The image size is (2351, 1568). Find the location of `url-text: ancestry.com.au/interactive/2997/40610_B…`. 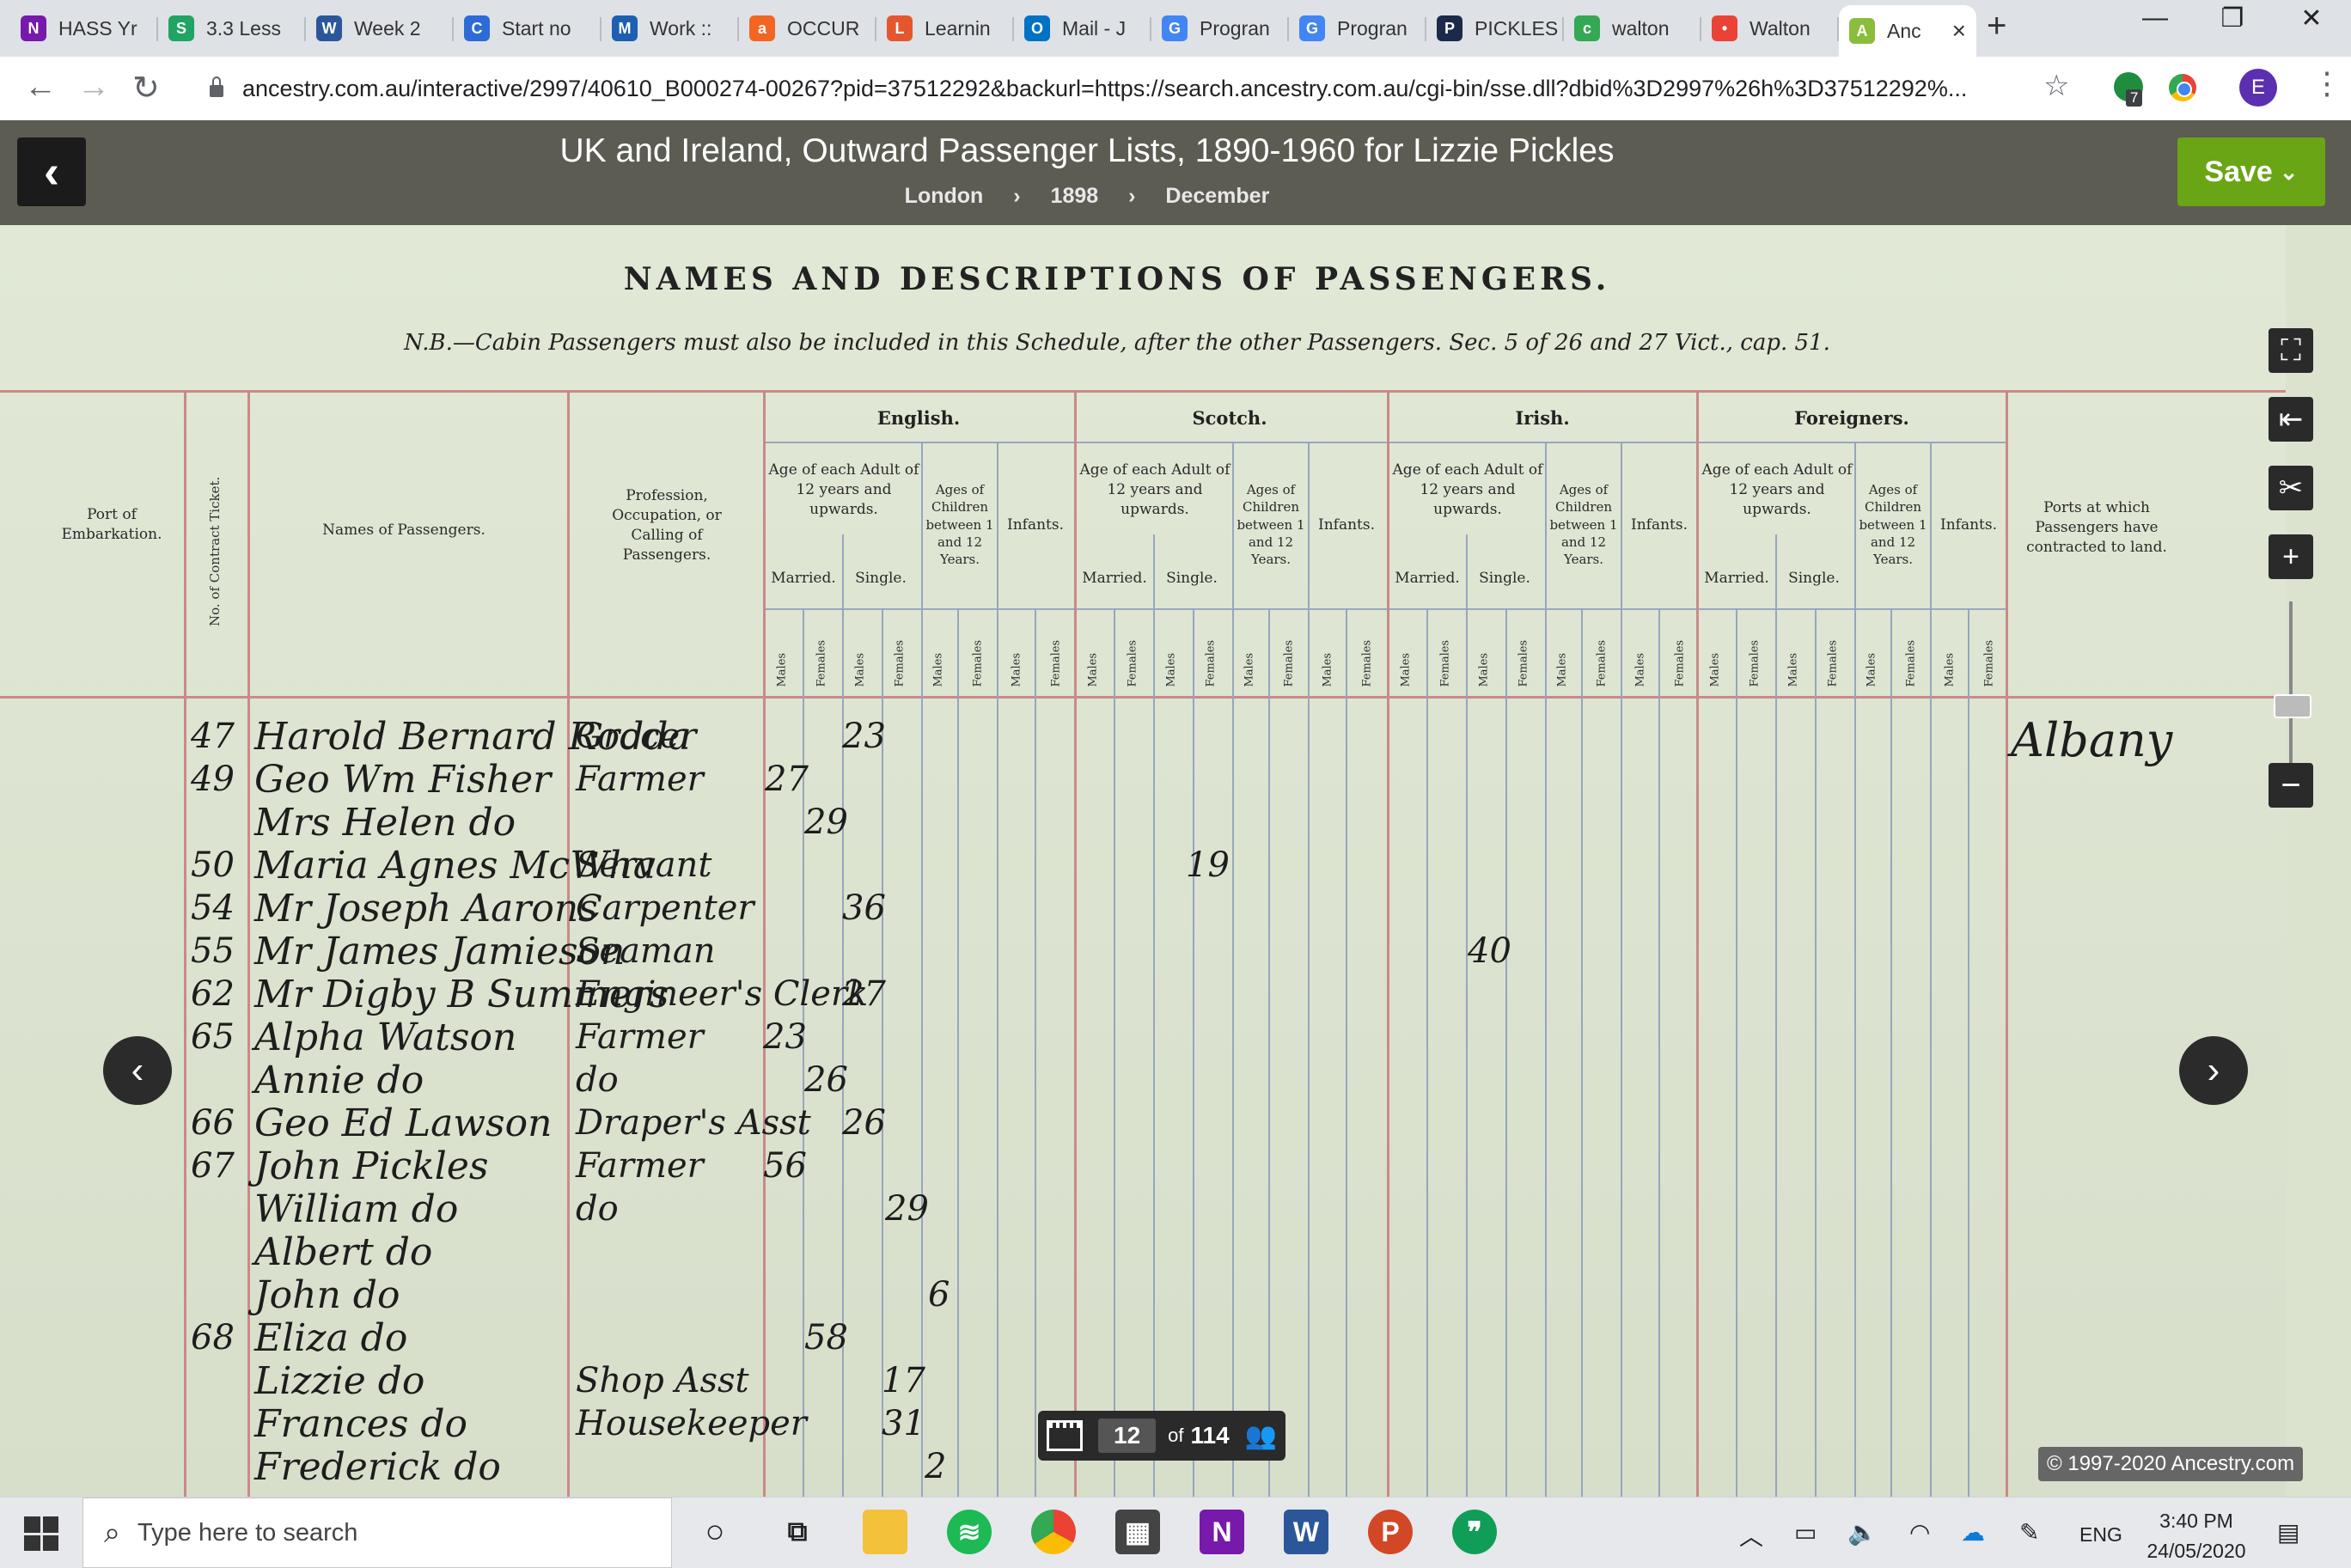

url-text: ancestry.com.au/interactive/2997/40610_B… is located at coordinates (1105, 88).